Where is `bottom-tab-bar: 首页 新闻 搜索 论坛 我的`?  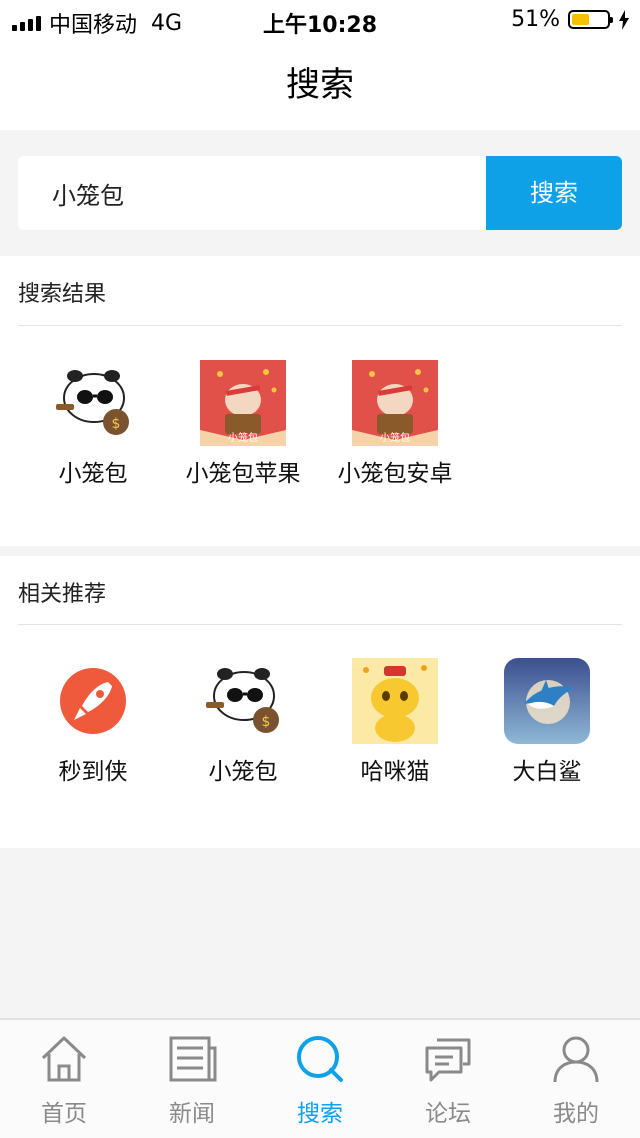 bottom-tab-bar: 首页 新闻 搜索 论坛 我的 is located at coordinates (320, 1078).